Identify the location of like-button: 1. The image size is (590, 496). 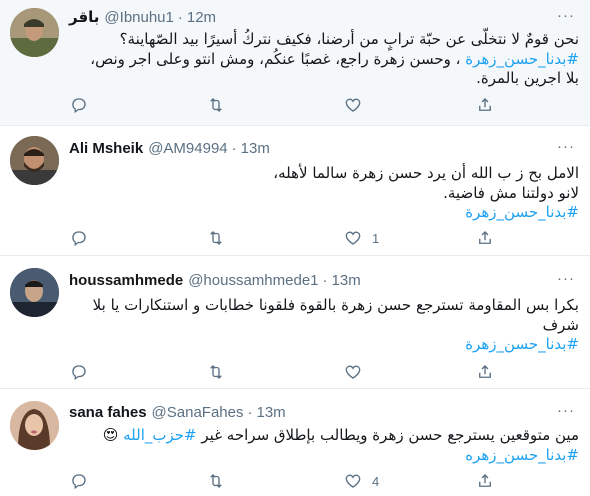
(404, 238).